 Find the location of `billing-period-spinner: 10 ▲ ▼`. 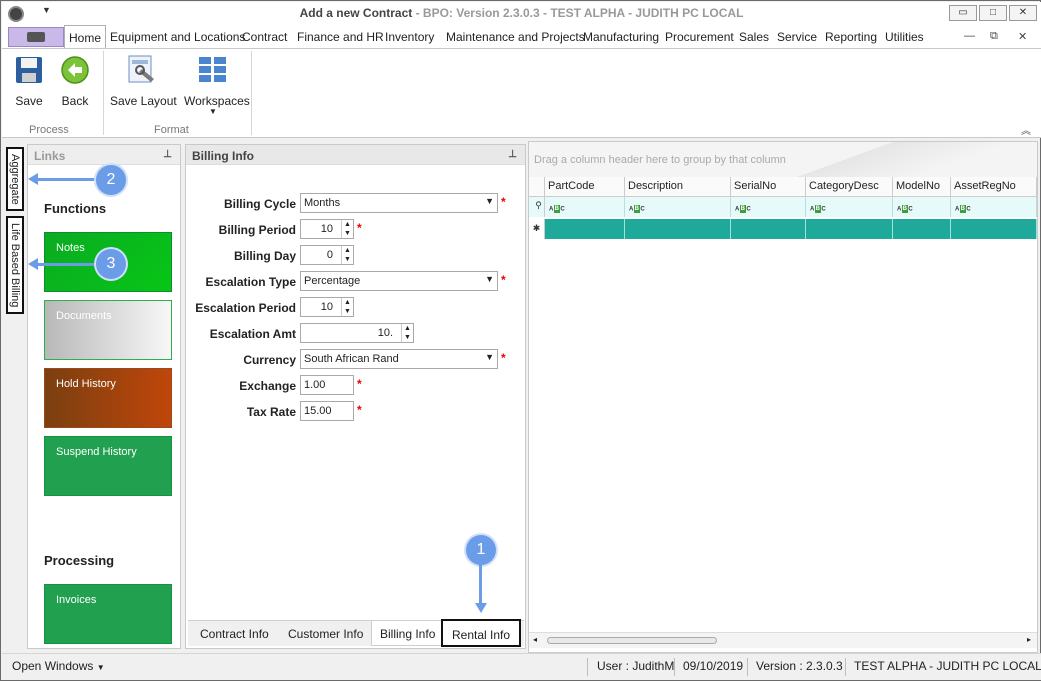

billing-period-spinner: 10 ▲ ▼ is located at coordinates (327, 229).